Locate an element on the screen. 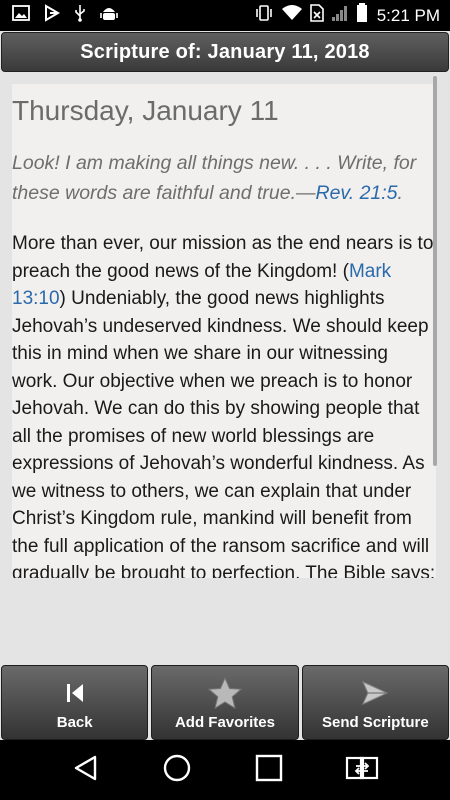  gallery-icon is located at coordinates (21, 15).